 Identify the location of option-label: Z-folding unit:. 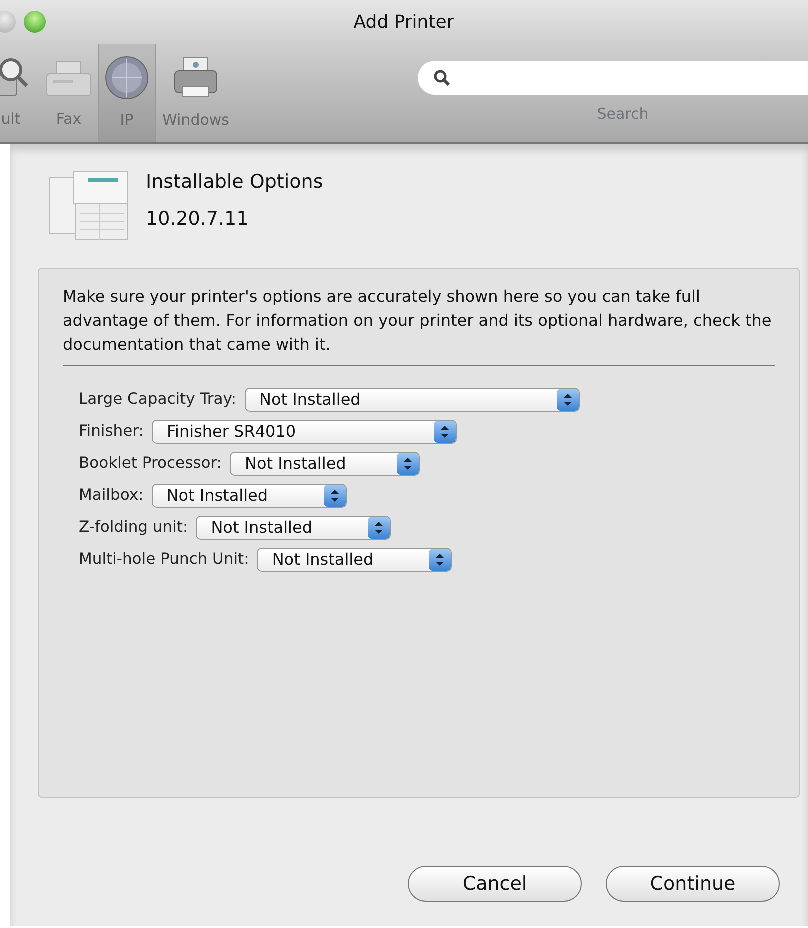
(133, 527).